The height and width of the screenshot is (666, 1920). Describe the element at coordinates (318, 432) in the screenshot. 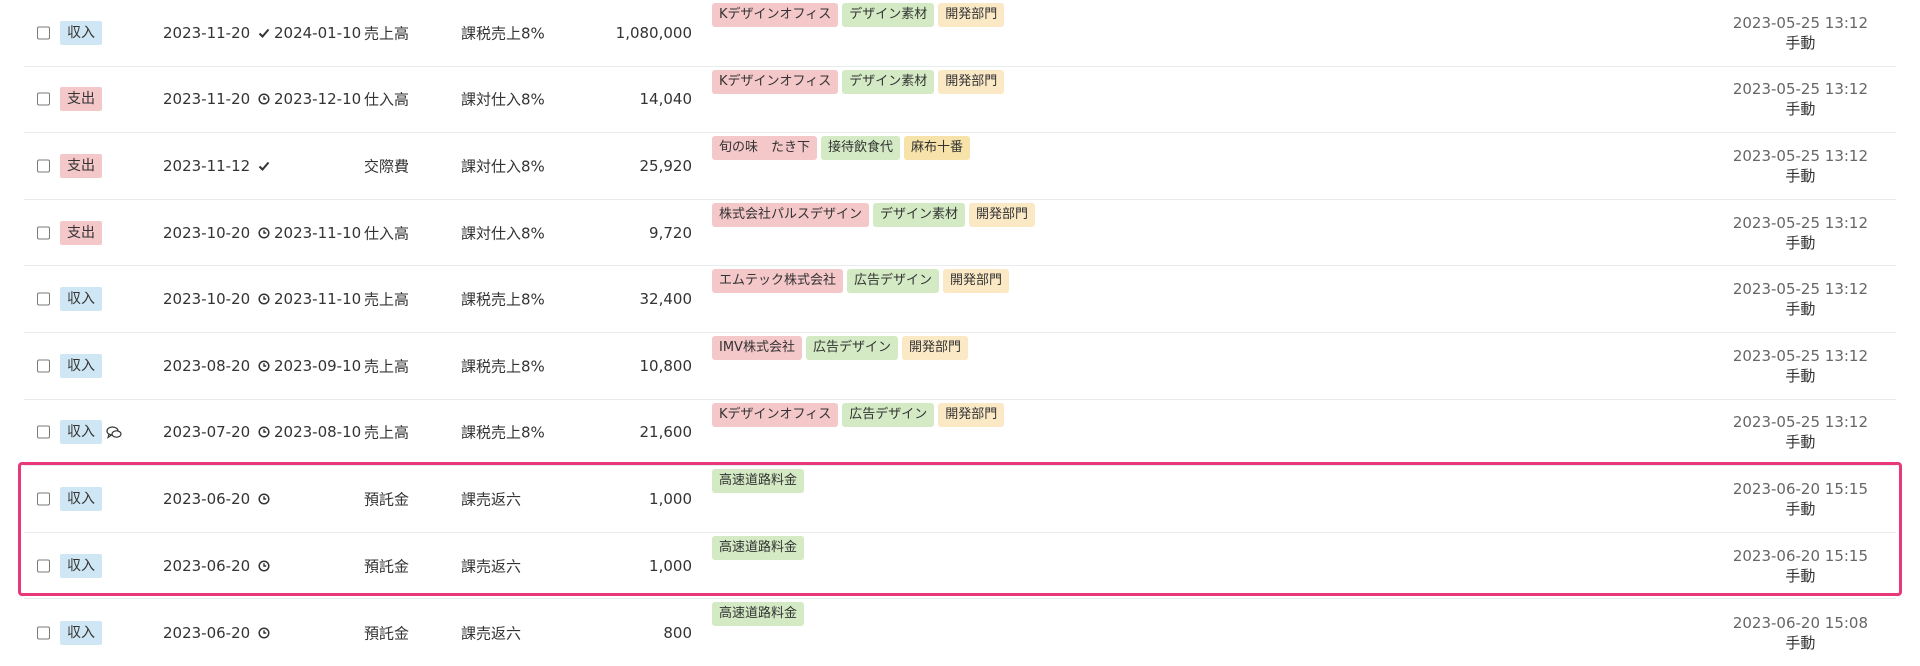

I see `settlement-date: 2023-08-10` at that location.